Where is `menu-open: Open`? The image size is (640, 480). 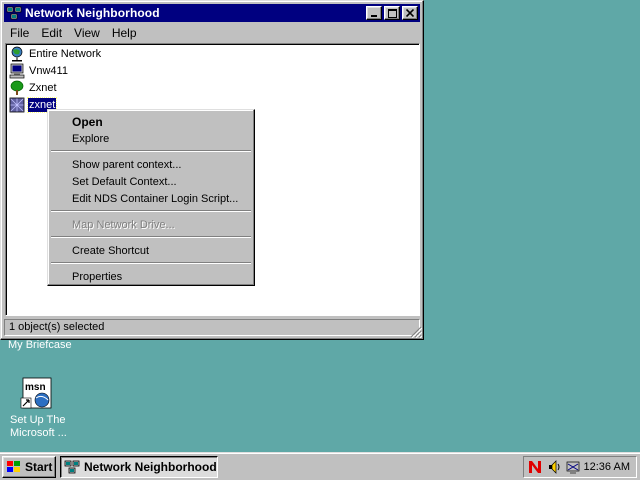 menu-open: Open is located at coordinates (151, 121).